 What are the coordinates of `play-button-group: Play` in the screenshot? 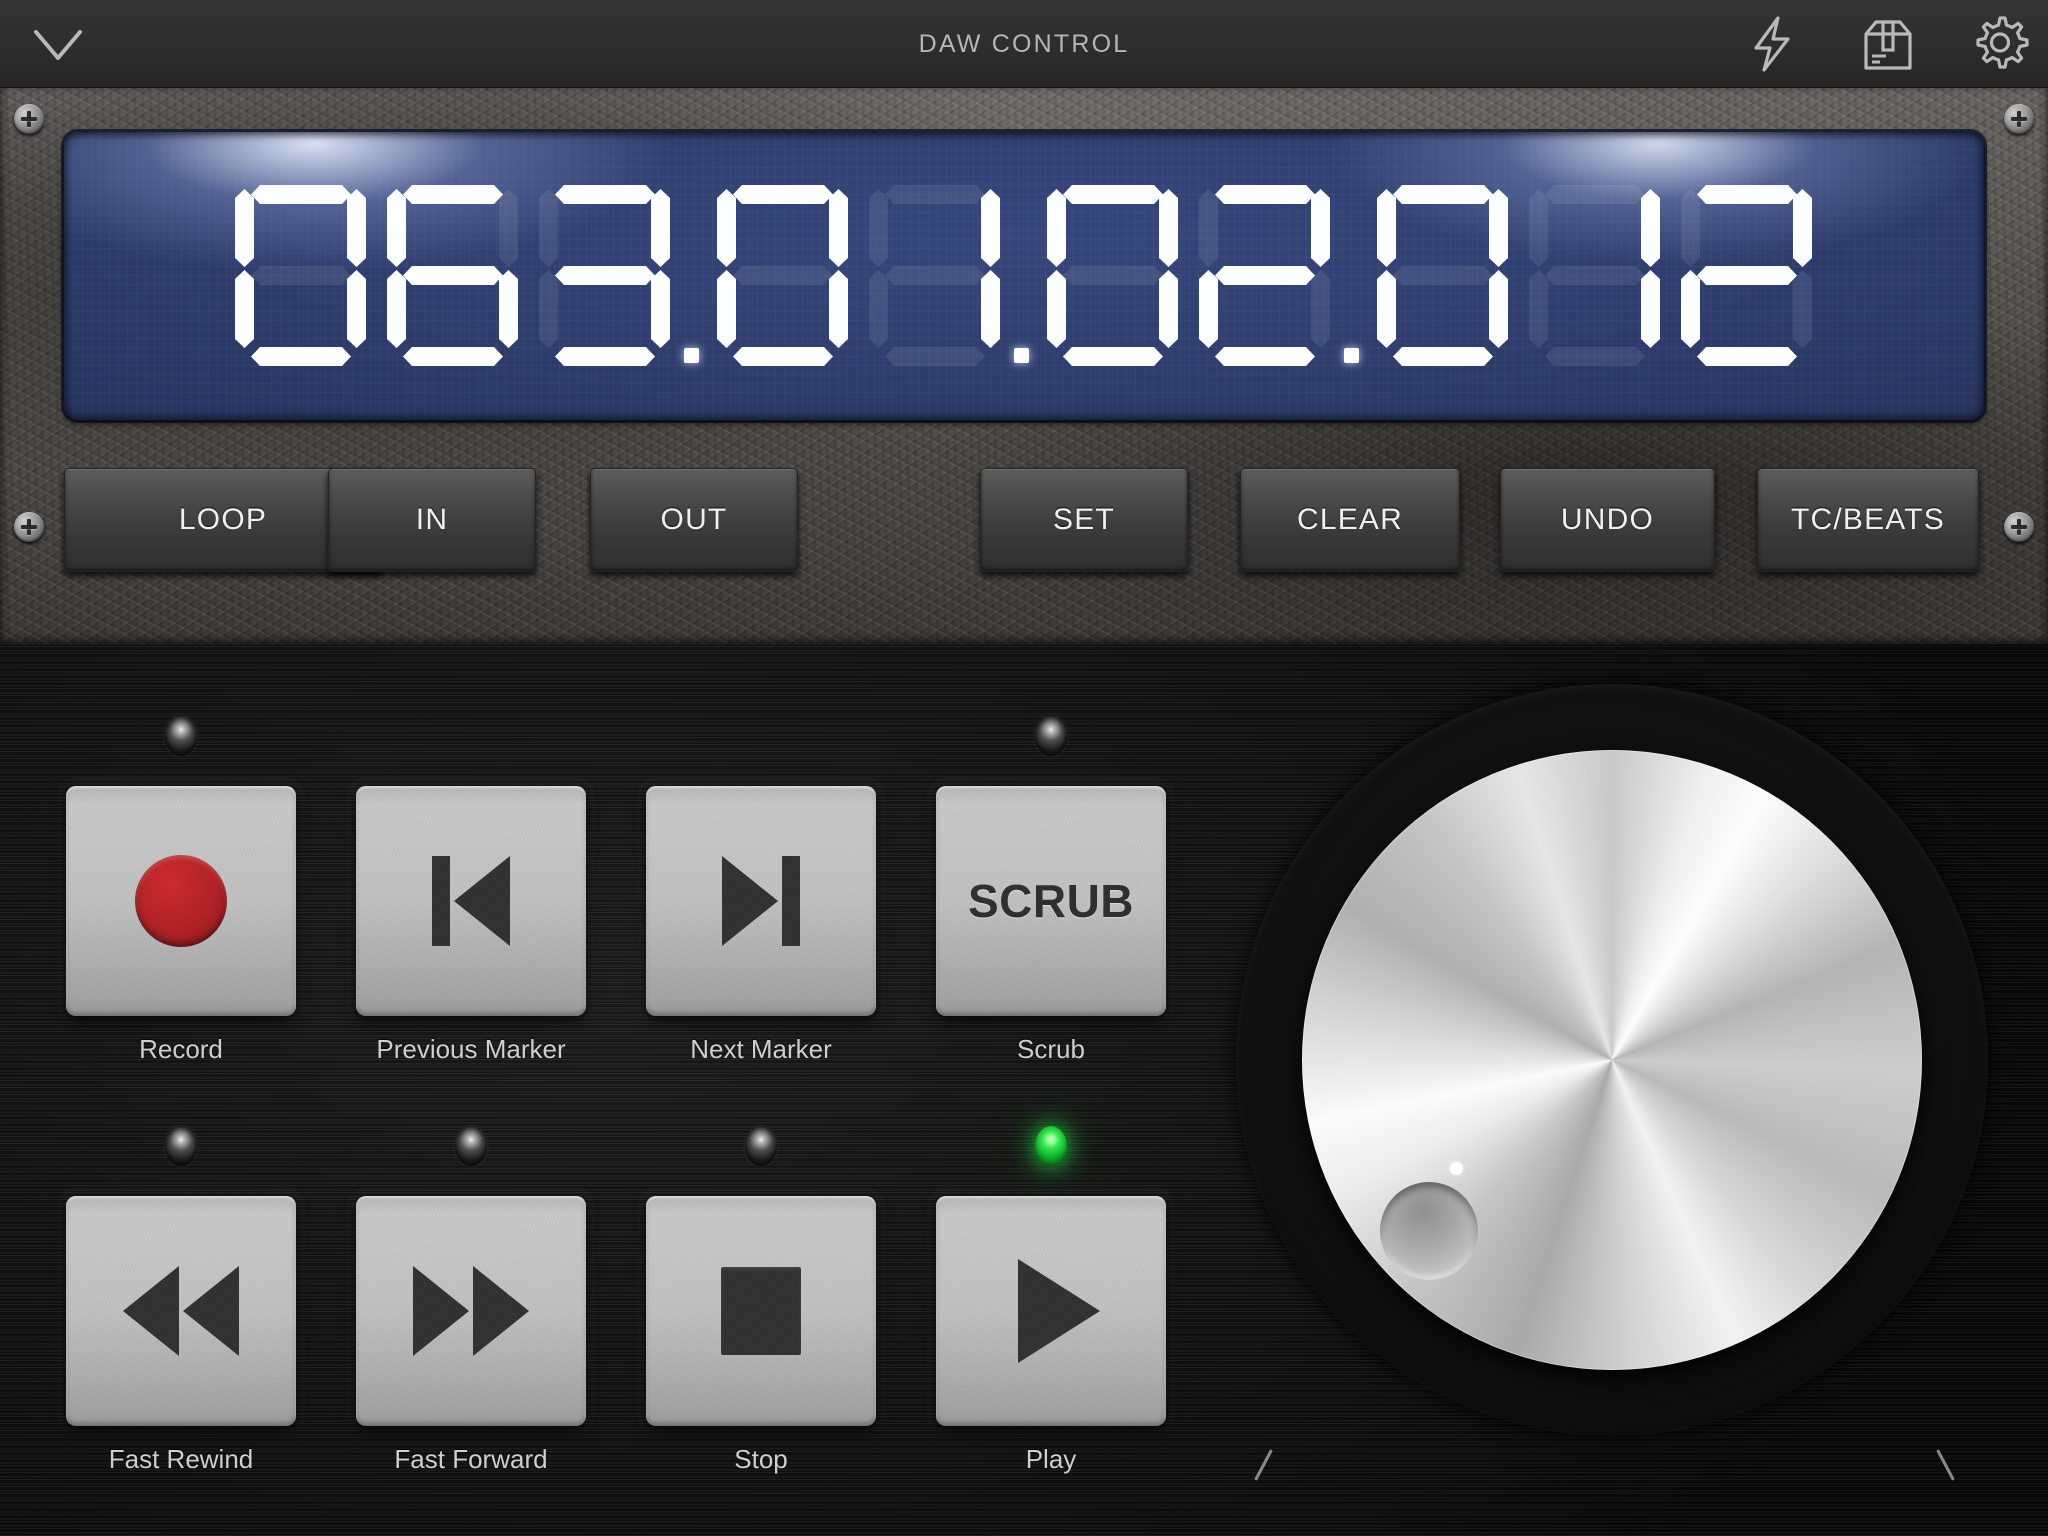 It's located at (1051, 1335).